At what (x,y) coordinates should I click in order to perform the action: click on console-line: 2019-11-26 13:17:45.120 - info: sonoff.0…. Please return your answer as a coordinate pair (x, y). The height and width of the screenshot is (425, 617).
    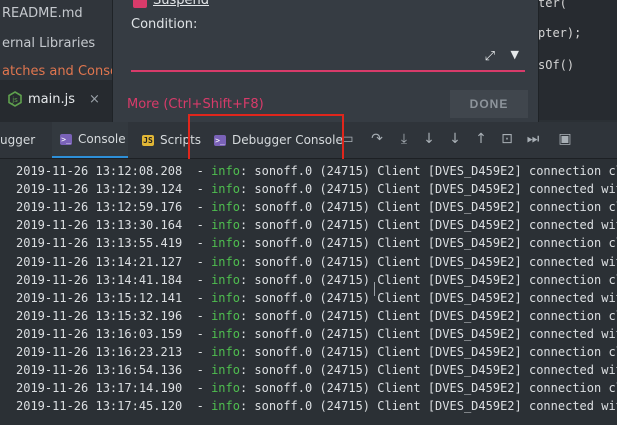
    Looking at the image, I should click on (316, 406).